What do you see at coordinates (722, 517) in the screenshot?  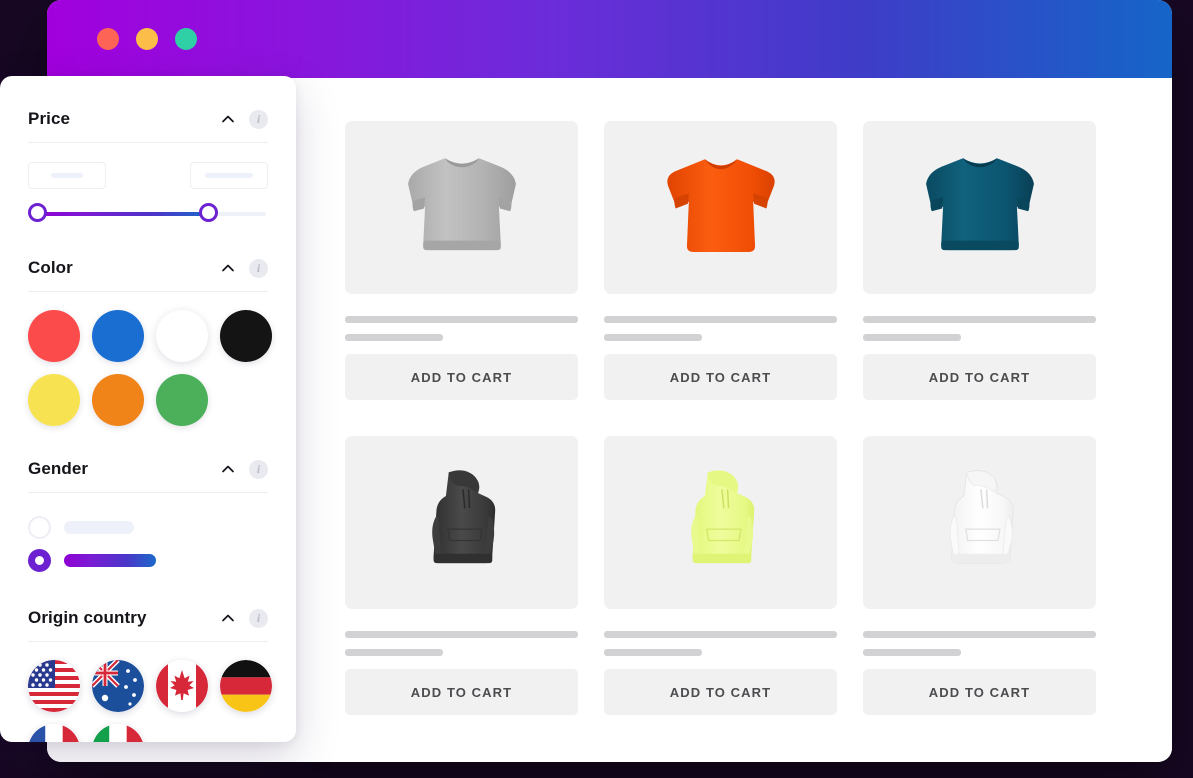 I see `hoodie-neonyellow-icon` at bounding box center [722, 517].